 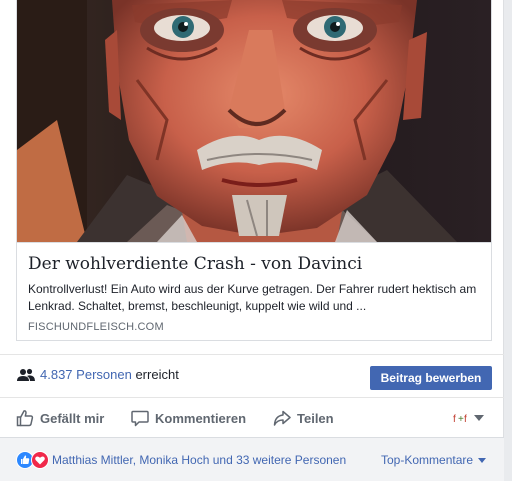 What do you see at coordinates (431, 378) in the screenshot?
I see `promote-post-button: Beitrag bewerben` at bounding box center [431, 378].